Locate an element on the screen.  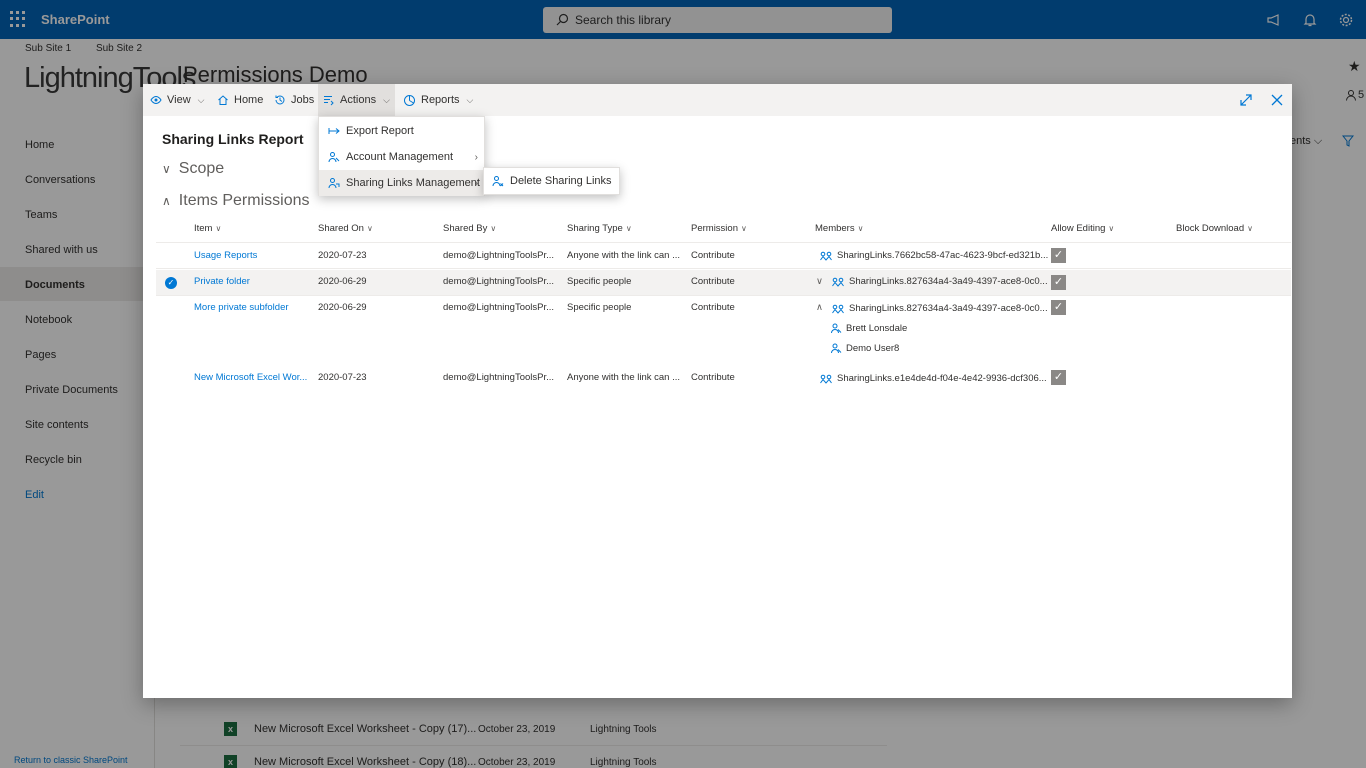
actions-icon is located at coordinates (329, 101).